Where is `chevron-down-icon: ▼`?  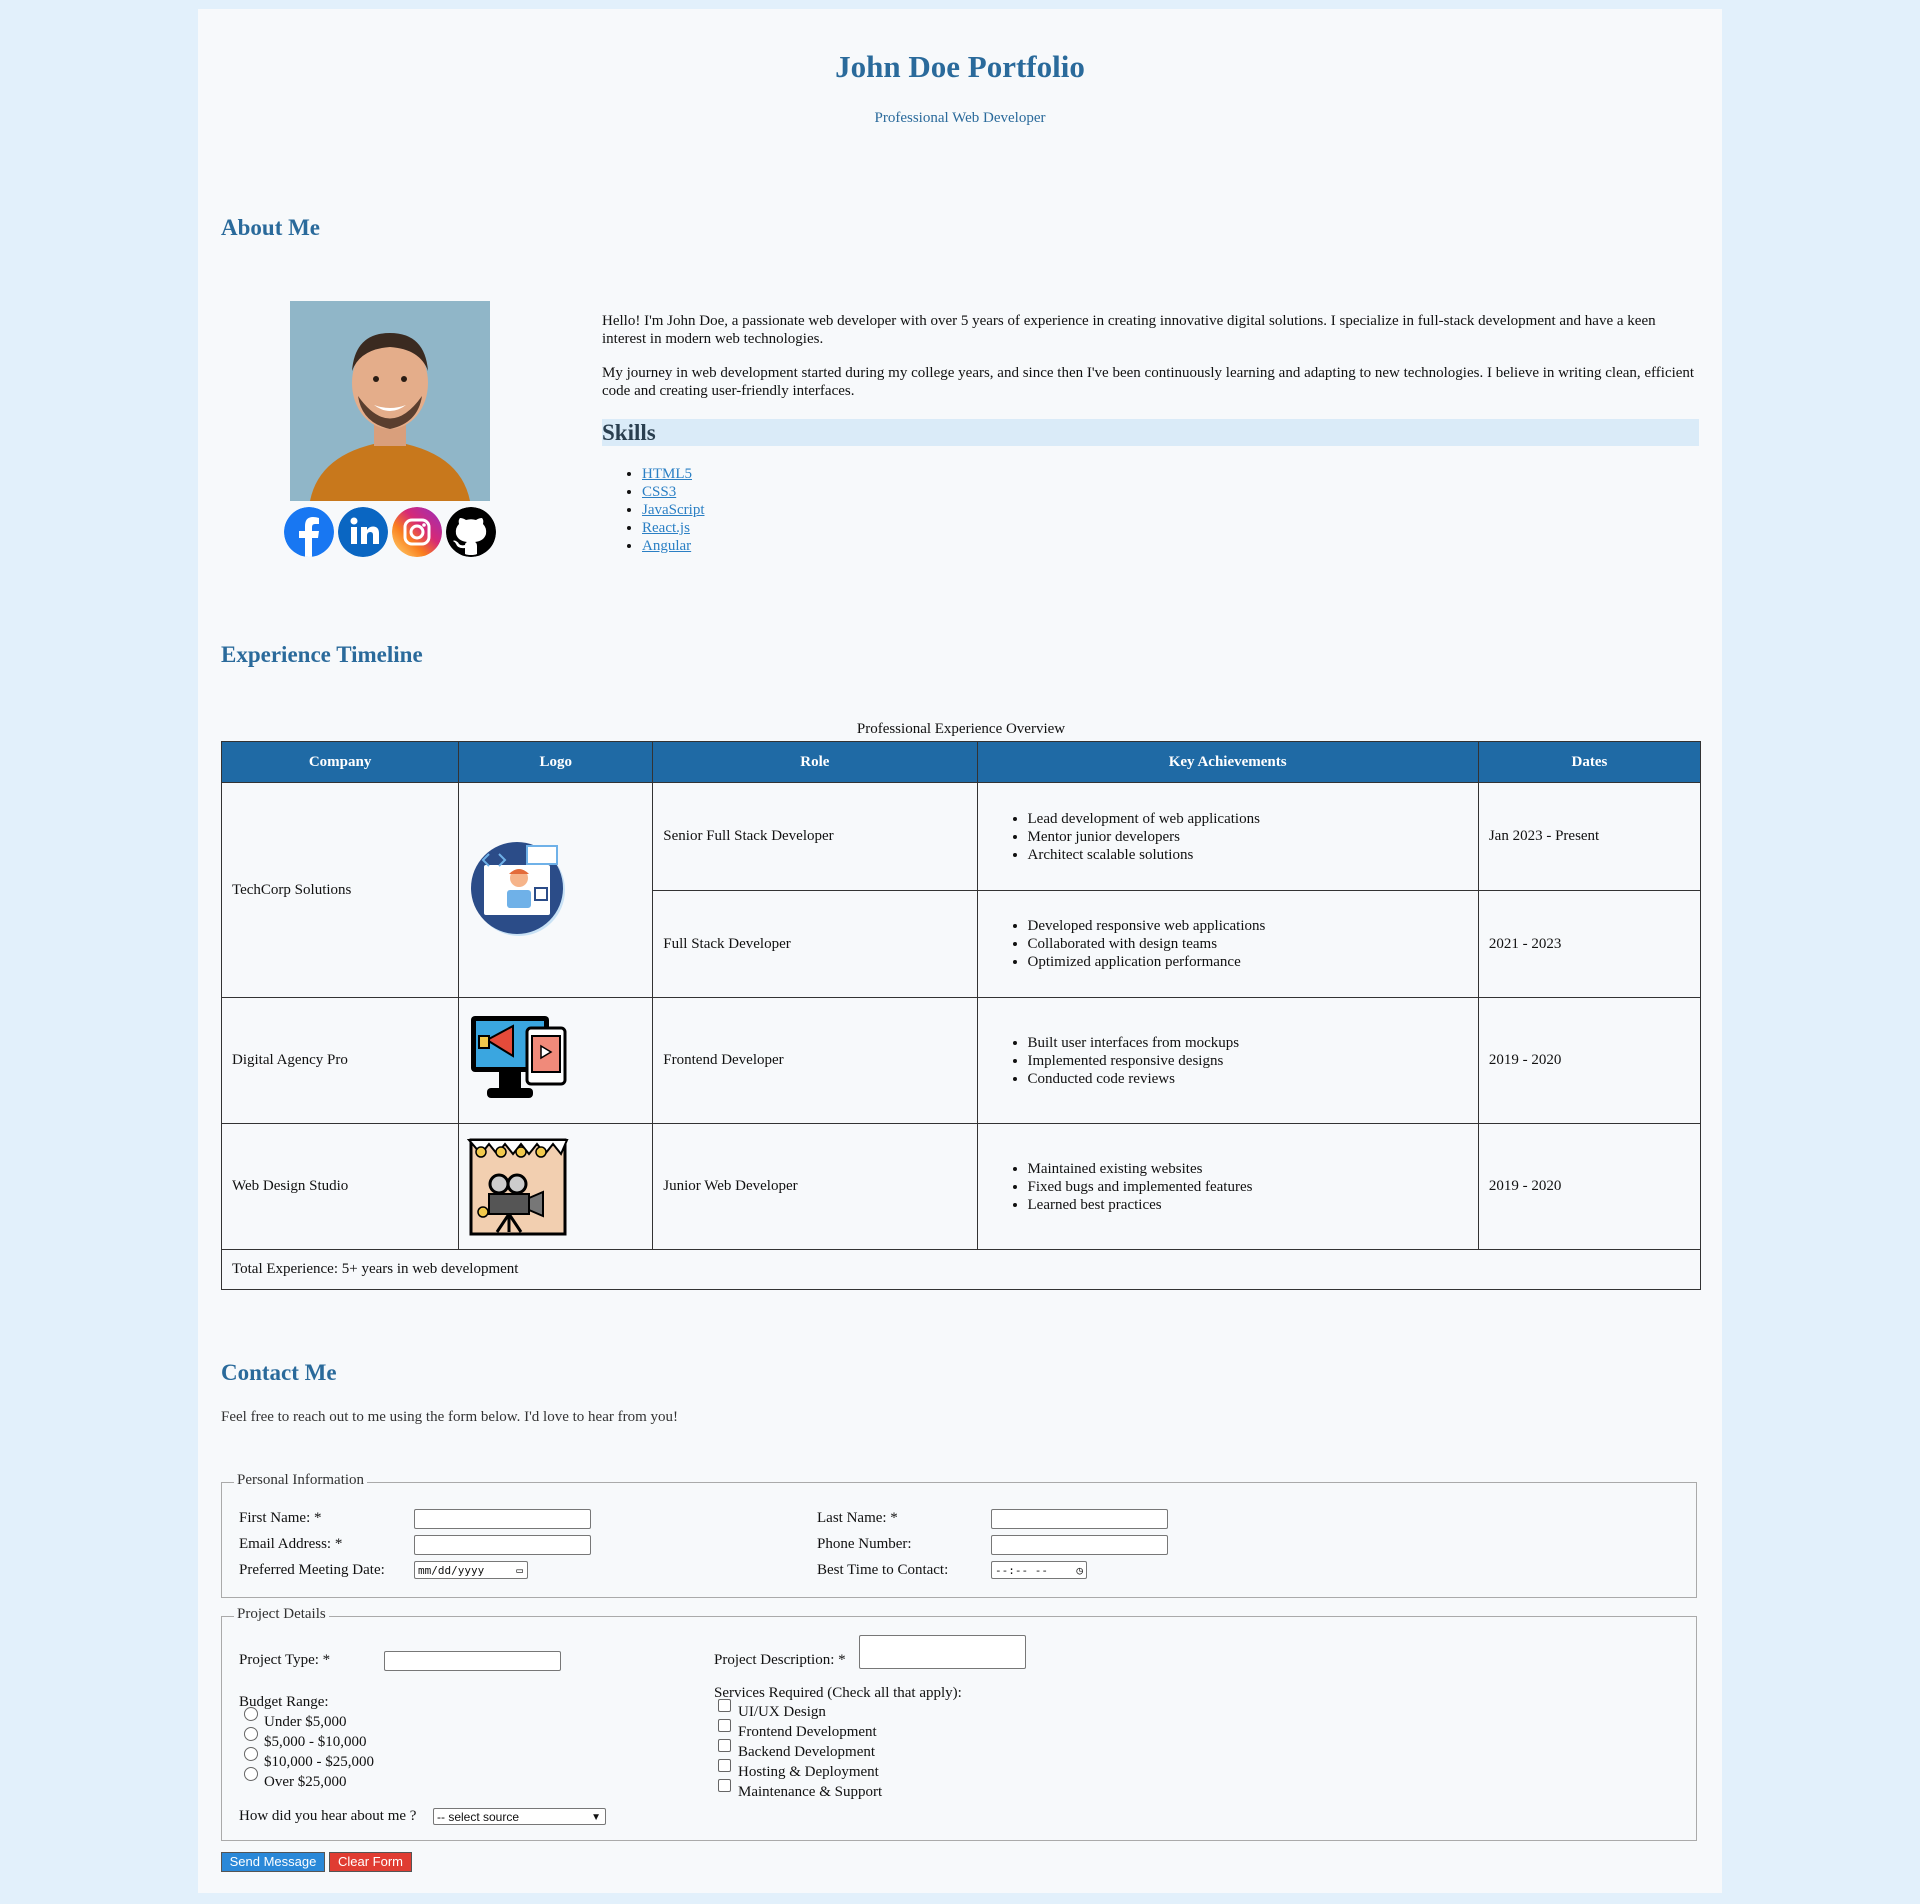 chevron-down-icon: ▼ is located at coordinates (596, 1817).